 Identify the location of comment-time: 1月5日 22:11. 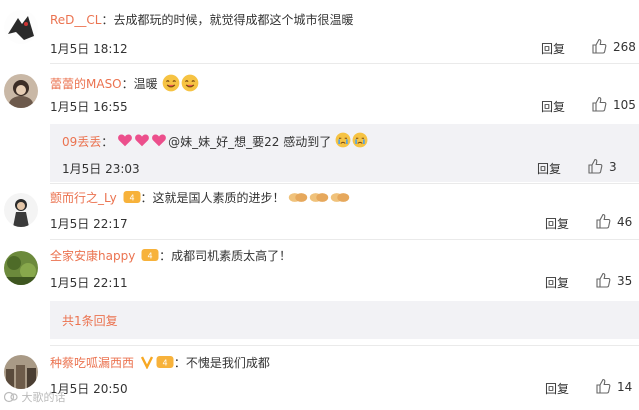
(89, 283).